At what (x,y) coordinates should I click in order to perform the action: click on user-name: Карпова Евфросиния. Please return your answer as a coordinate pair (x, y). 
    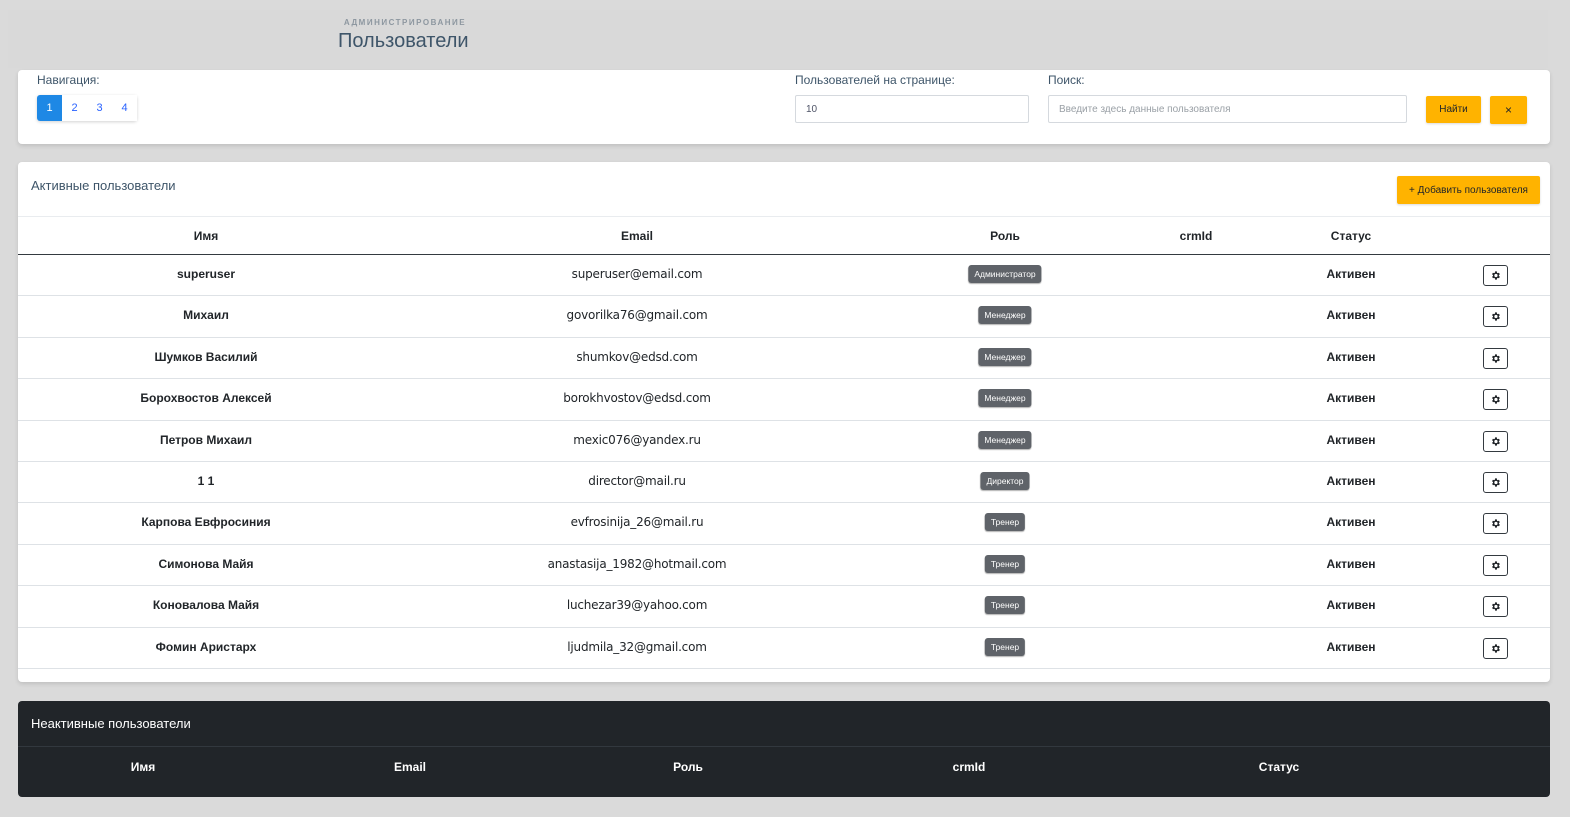
    Looking at the image, I should click on (206, 522).